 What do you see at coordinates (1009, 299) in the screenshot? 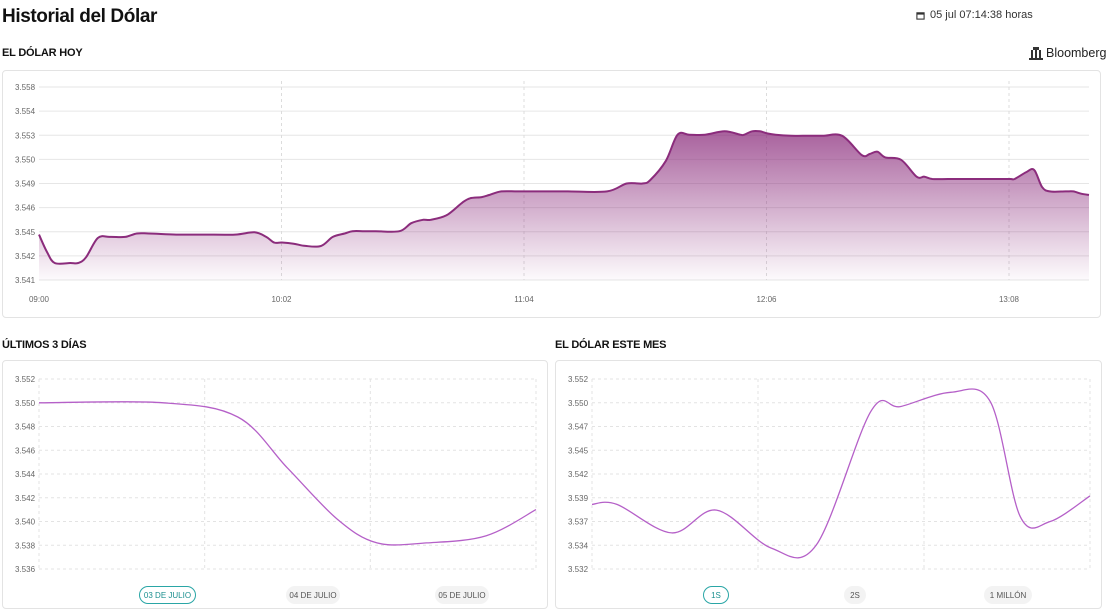
I see `x-tick-label: 13:08` at bounding box center [1009, 299].